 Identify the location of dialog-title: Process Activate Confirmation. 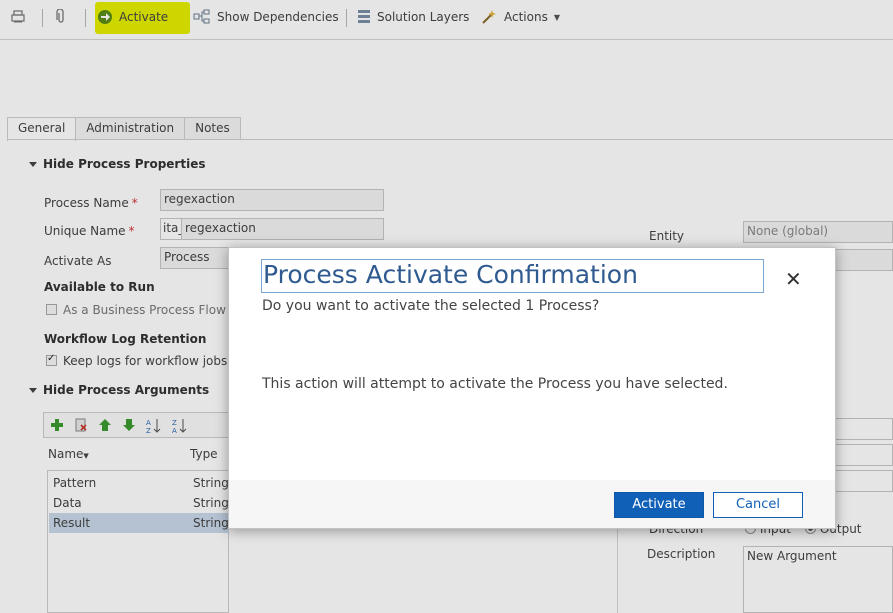
(512, 276).